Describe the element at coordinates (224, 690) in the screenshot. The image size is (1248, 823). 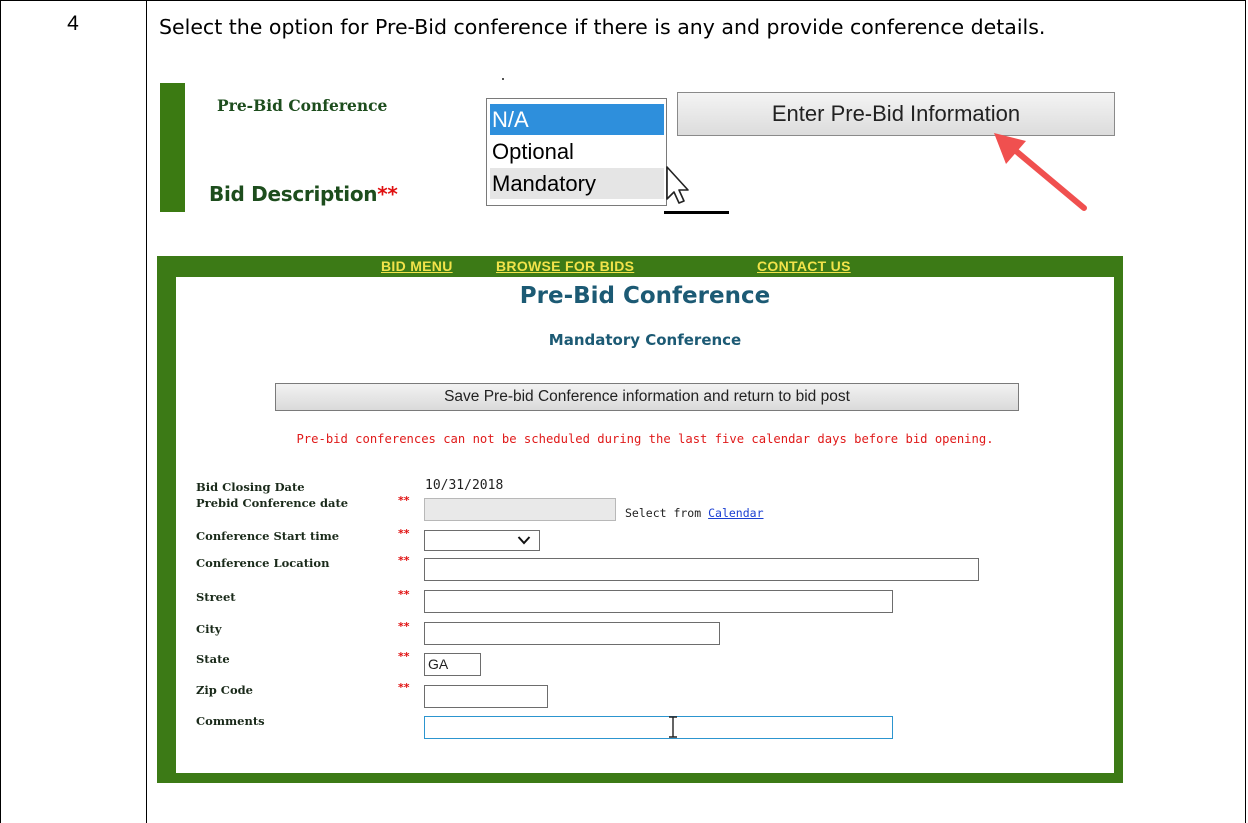
I see `zip-code-label: Zip Code` at that location.